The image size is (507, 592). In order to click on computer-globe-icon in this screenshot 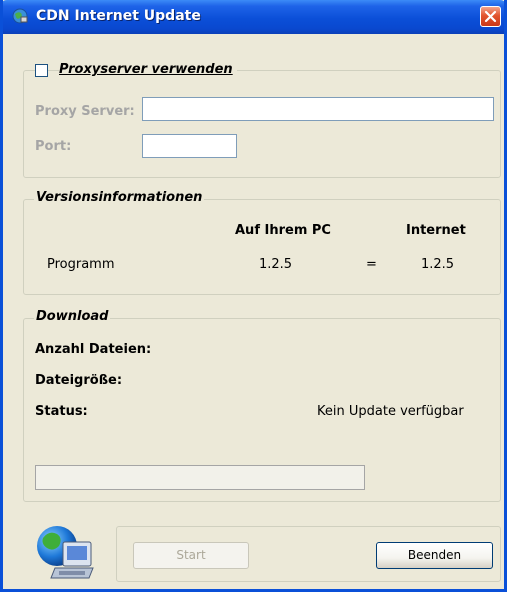, I will do `click(65, 552)`.